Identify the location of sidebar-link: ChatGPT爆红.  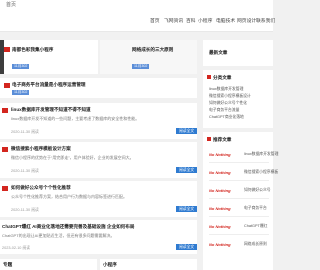
(255, 226).